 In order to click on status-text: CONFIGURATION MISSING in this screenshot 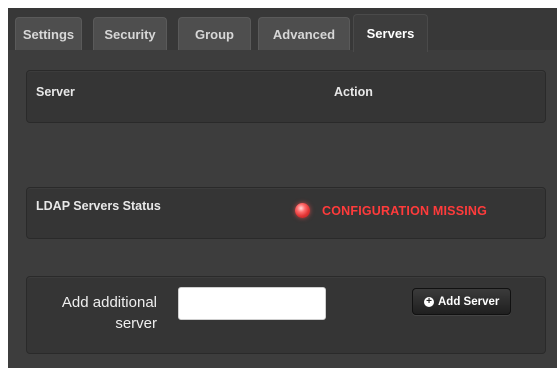, I will do `click(405, 211)`.